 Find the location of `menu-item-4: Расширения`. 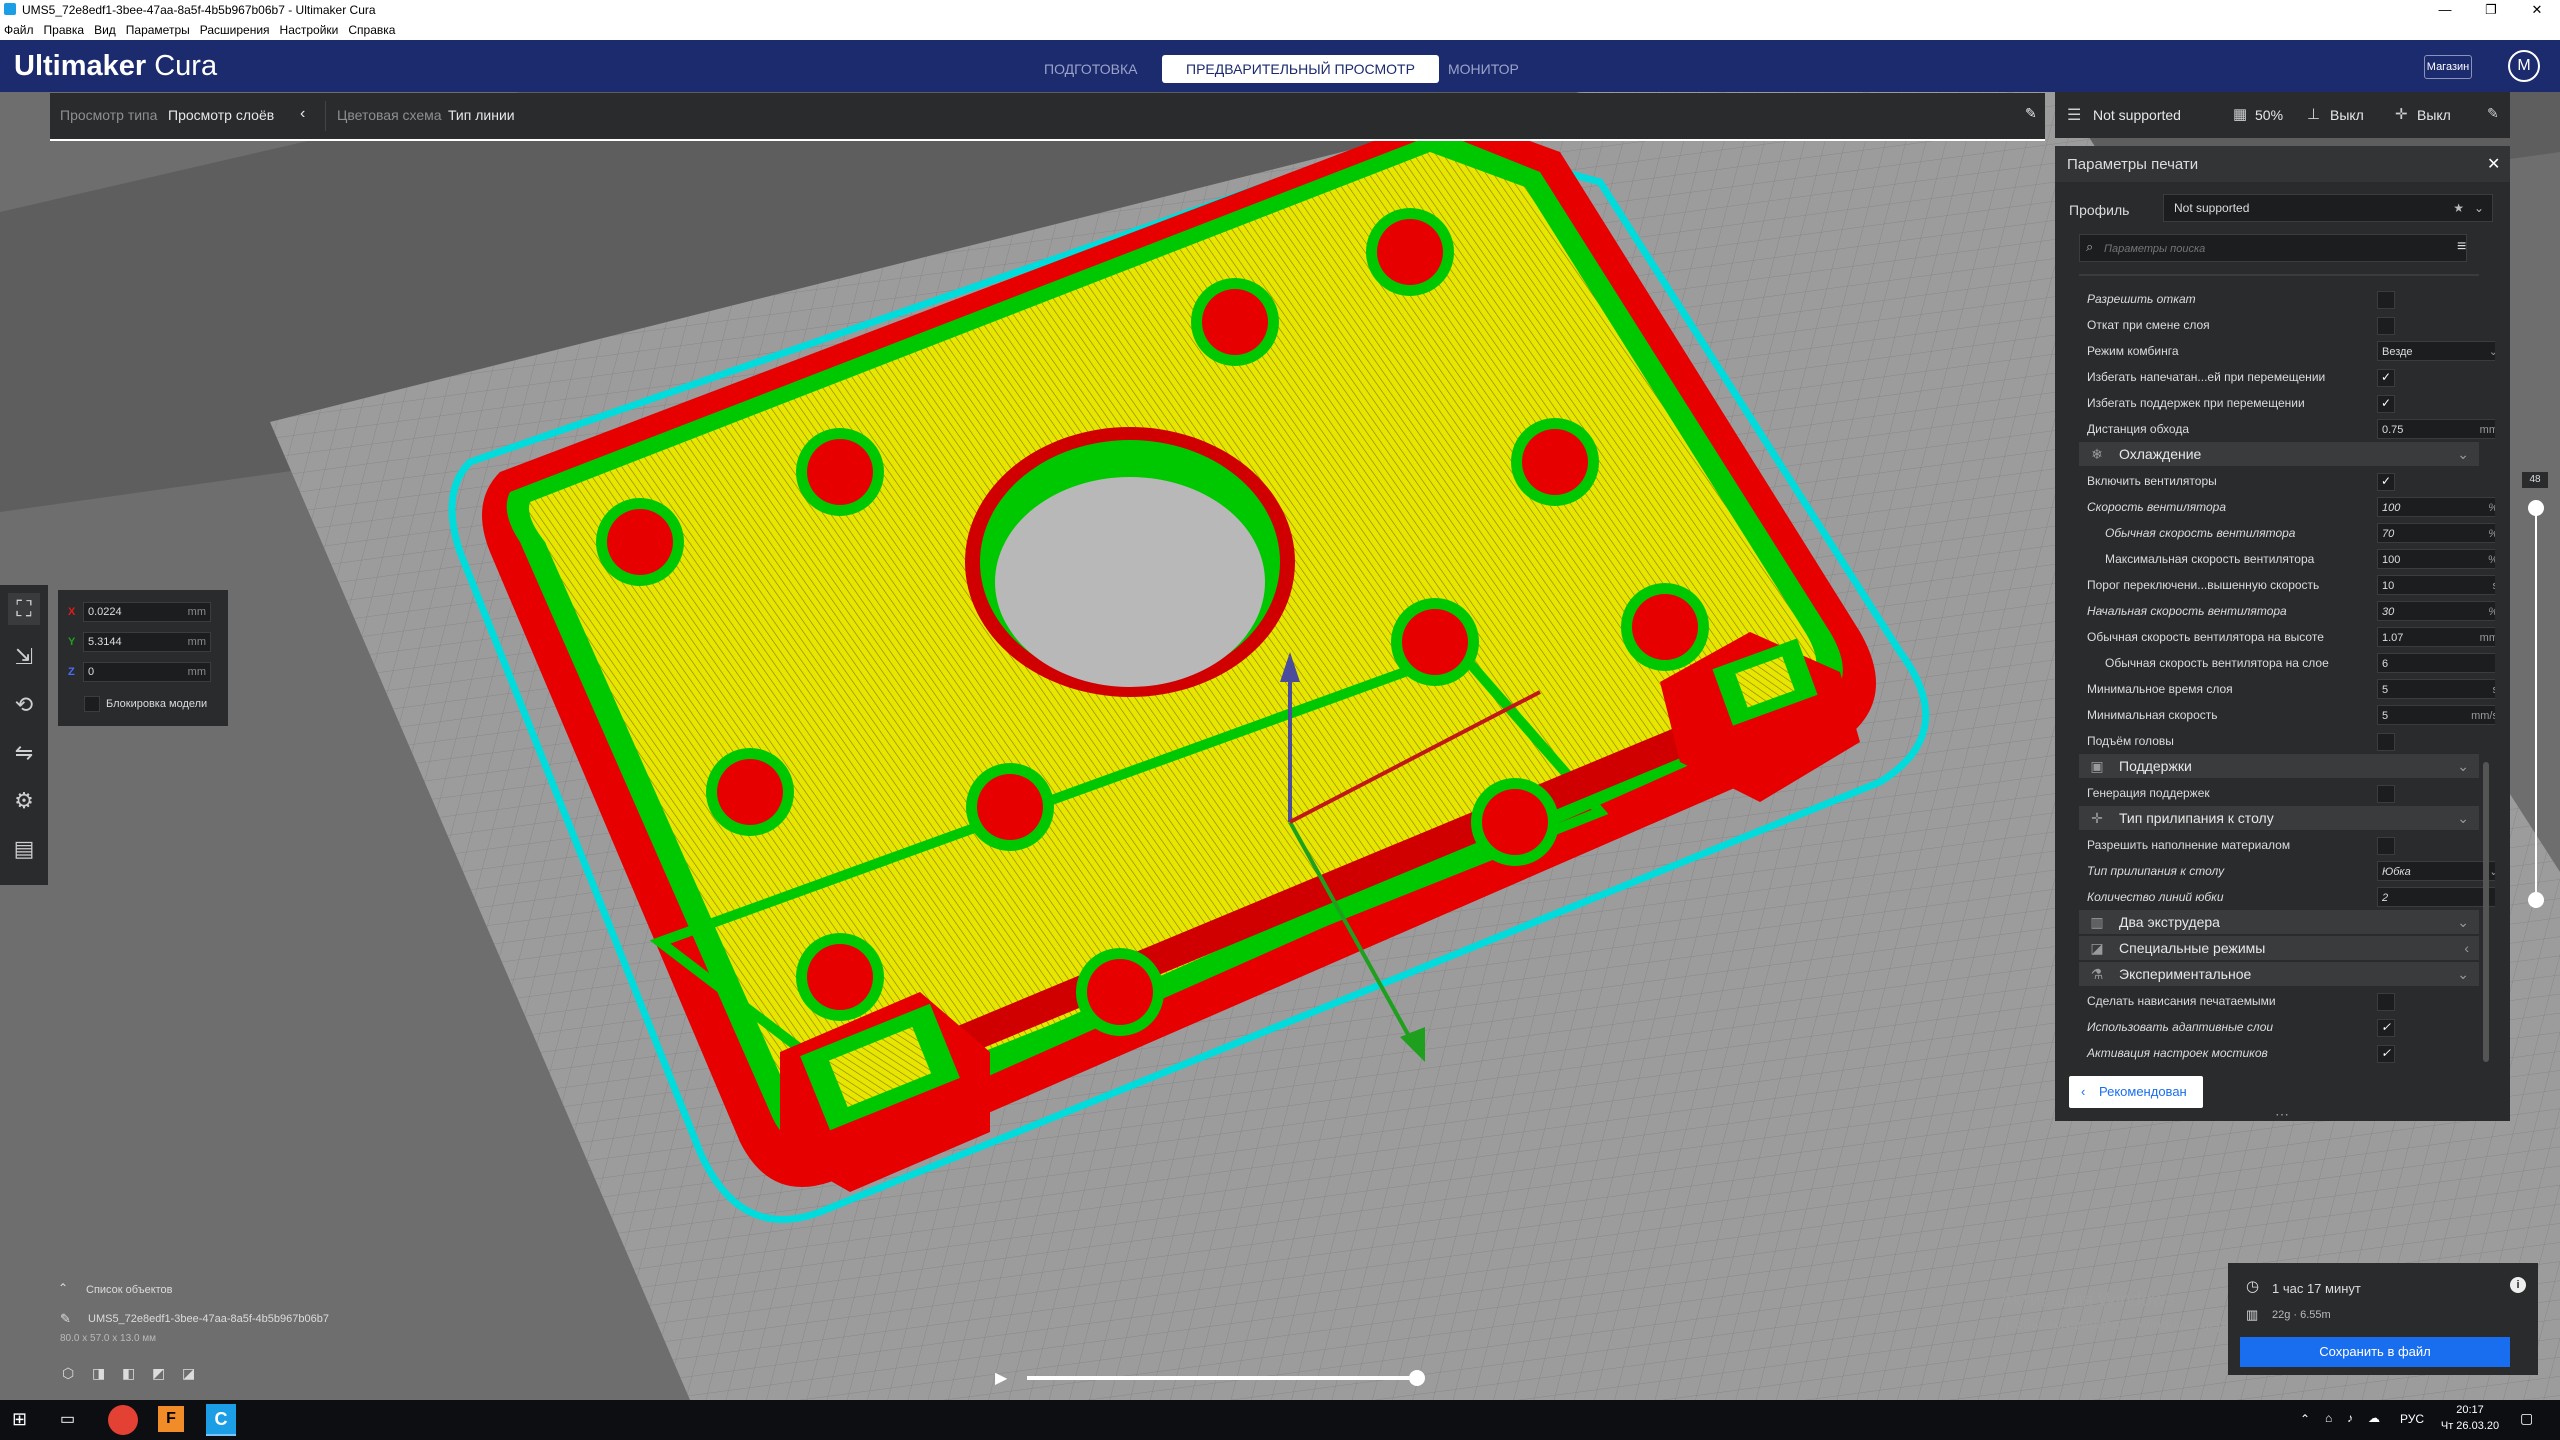

menu-item-4: Расширения is located at coordinates (235, 30).